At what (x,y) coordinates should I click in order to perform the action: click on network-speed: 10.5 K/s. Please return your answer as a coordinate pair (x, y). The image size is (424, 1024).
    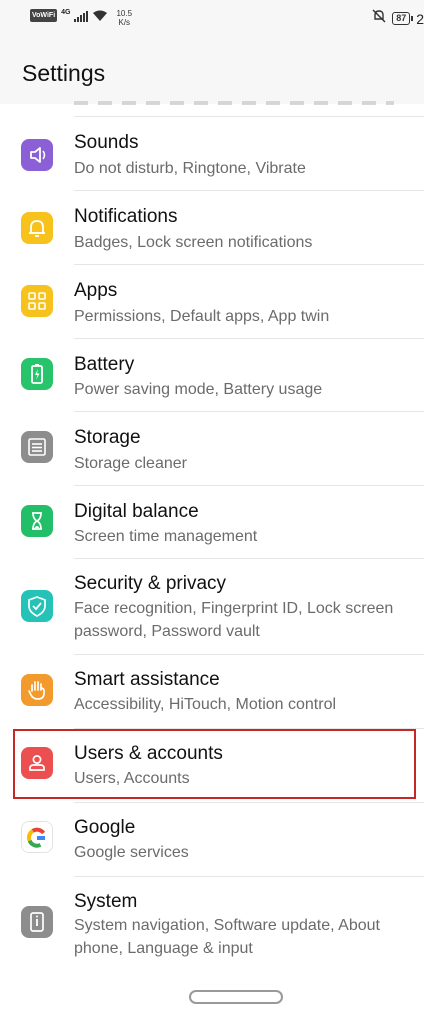
    Looking at the image, I should click on (124, 18).